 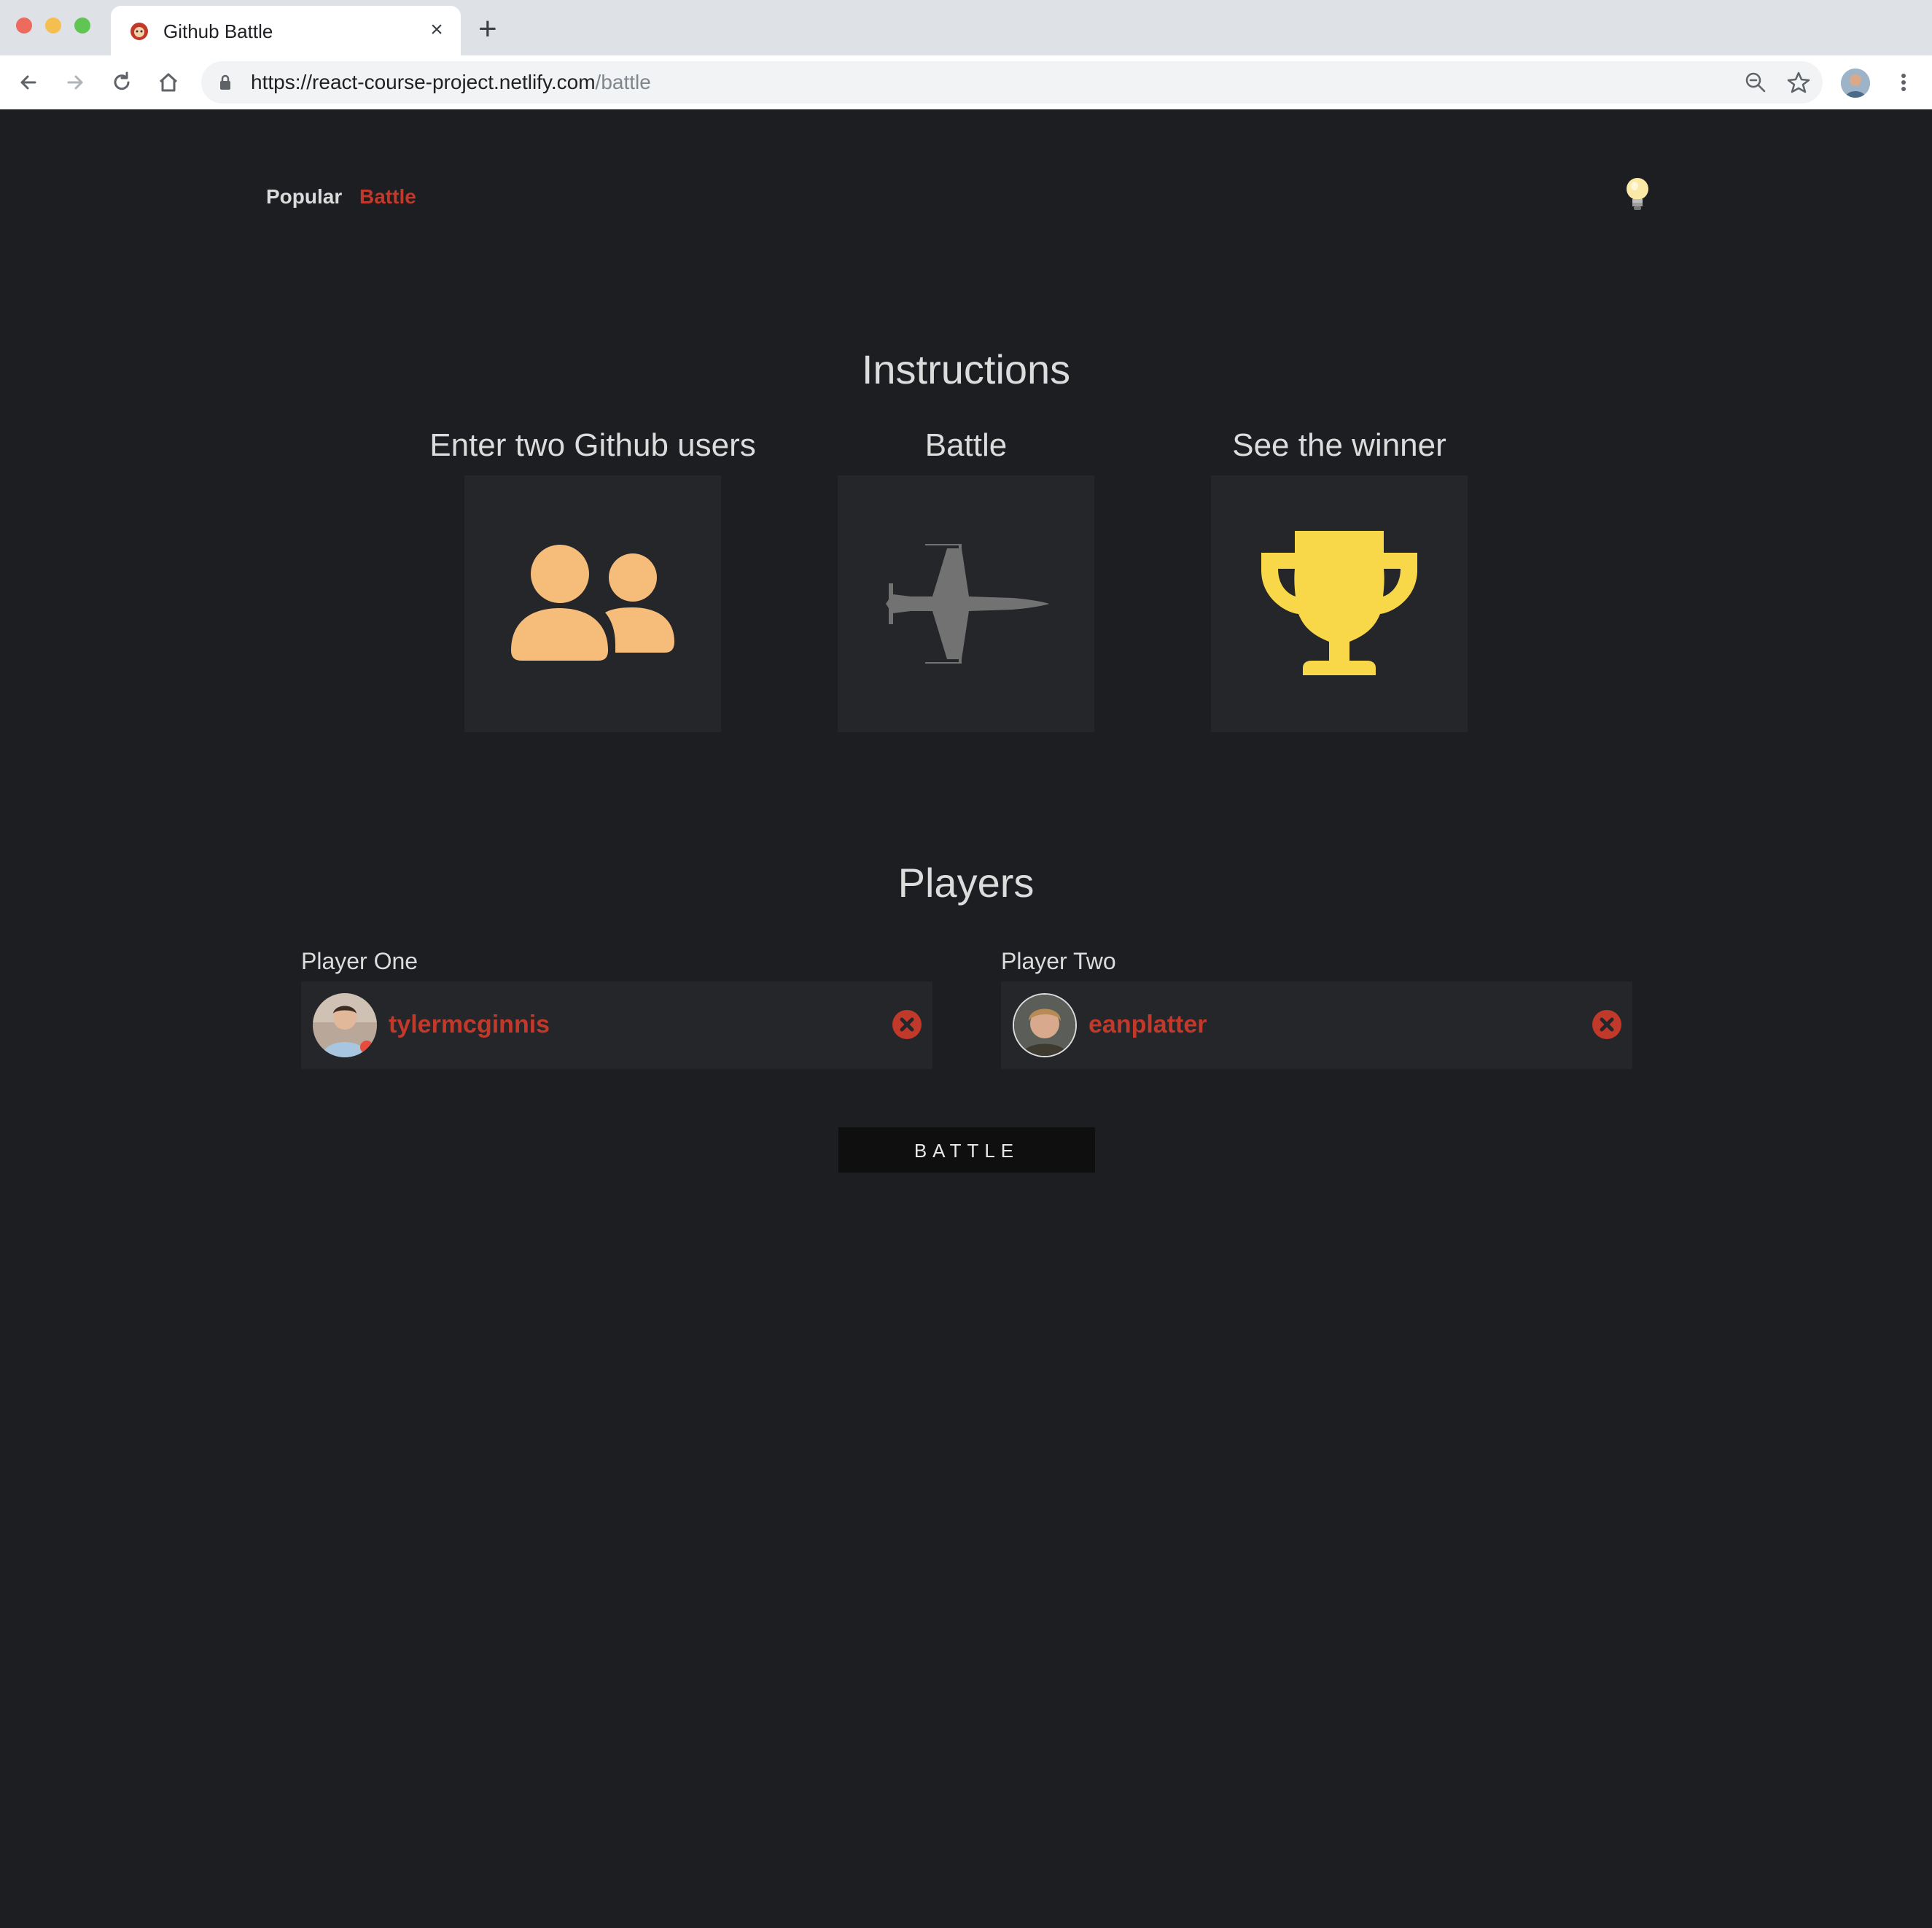 I want to click on users-icon, so click(x=592, y=603).